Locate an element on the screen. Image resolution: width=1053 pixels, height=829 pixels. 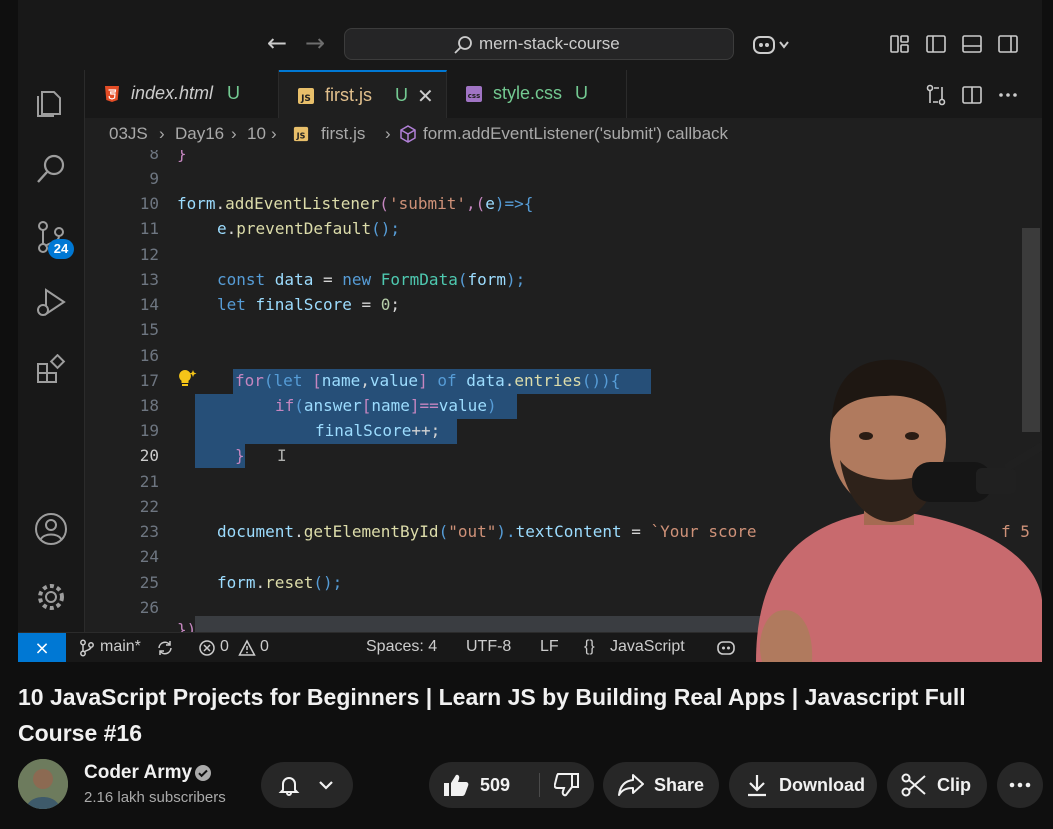
channel-avatar-image is located at coordinates (43, 784).